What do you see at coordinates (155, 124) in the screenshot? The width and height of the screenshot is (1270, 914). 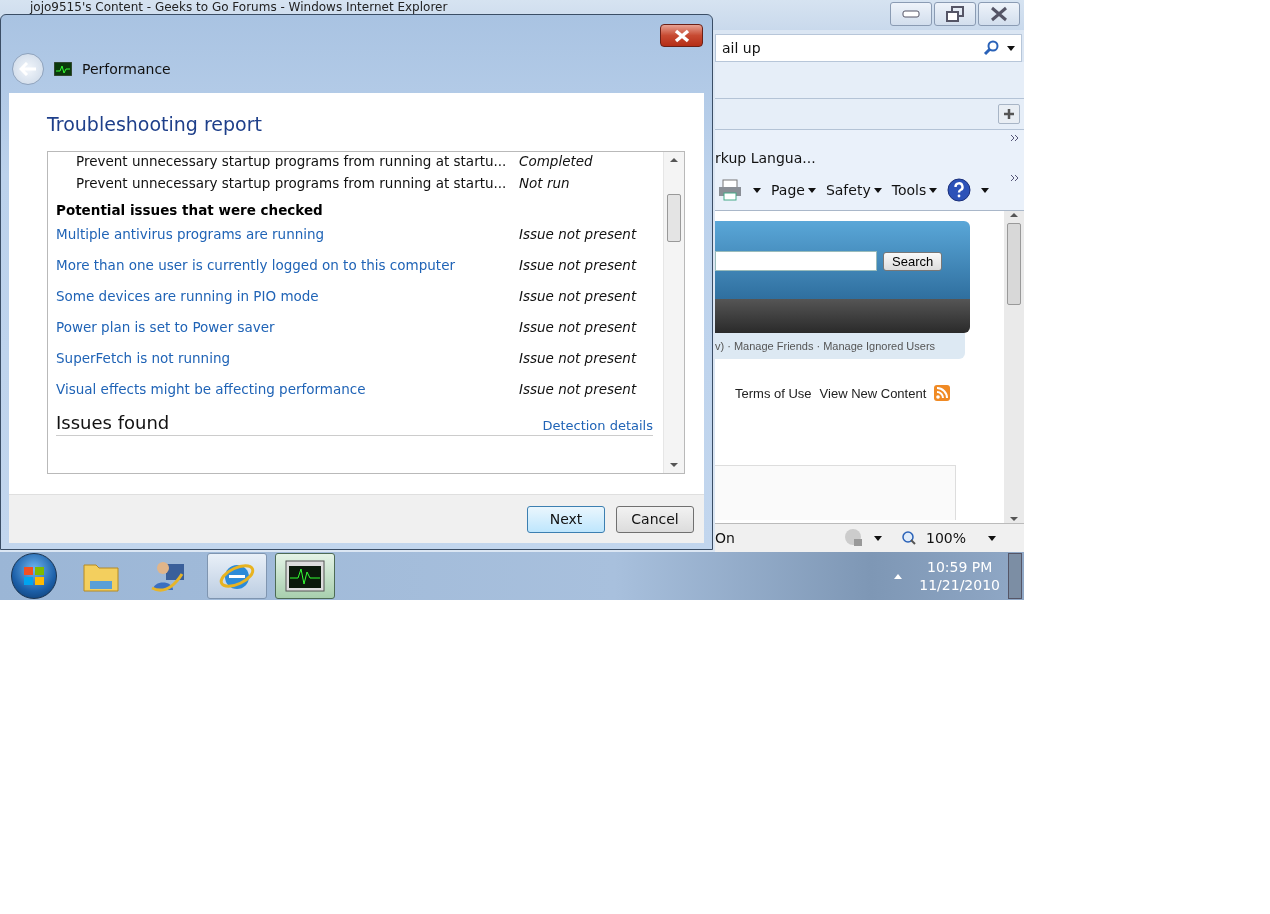 I see `page-heading: Troubleshooting report` at bounding box center [155, 124].